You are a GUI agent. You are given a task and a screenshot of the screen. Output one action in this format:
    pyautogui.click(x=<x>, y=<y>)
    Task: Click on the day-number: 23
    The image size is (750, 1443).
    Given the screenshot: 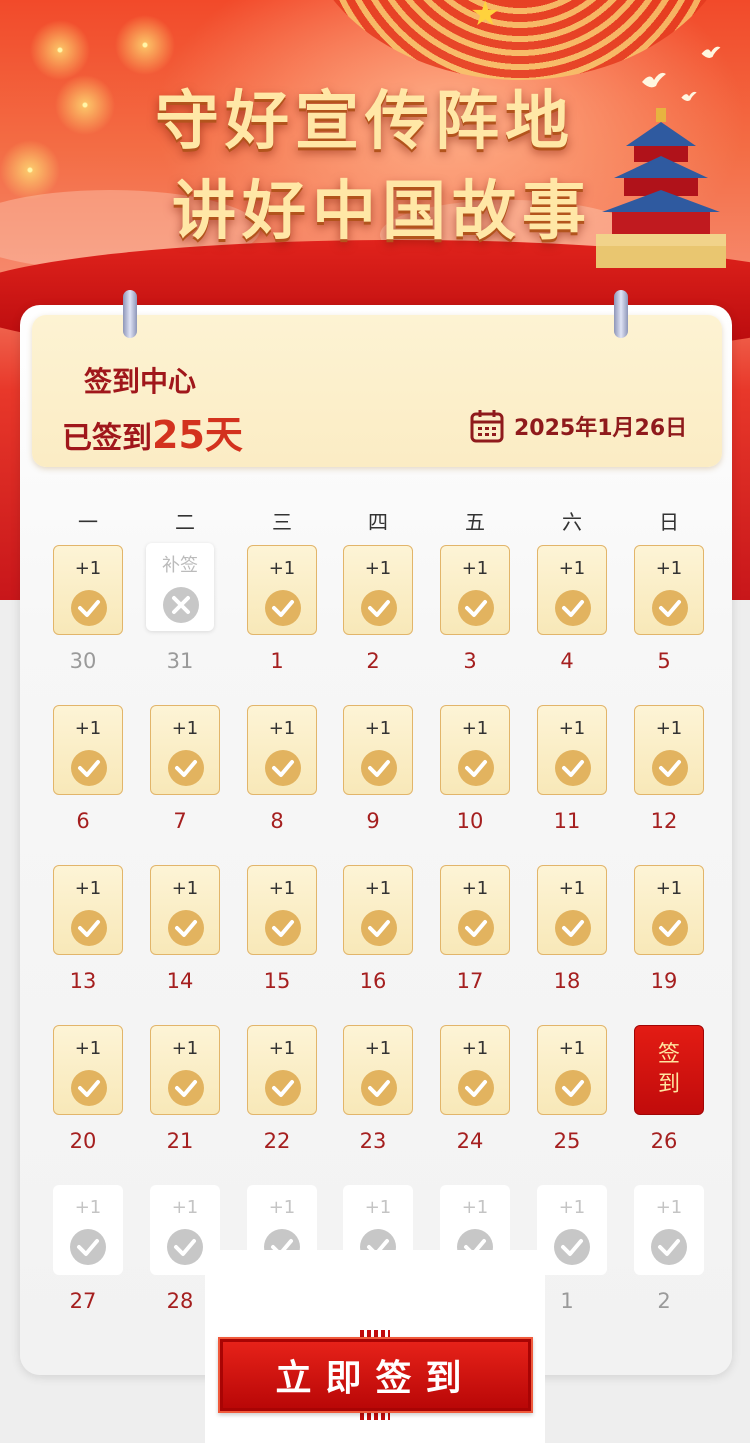 What is the action you would take?
    pyautogui.click(x=373, y=1141)
    